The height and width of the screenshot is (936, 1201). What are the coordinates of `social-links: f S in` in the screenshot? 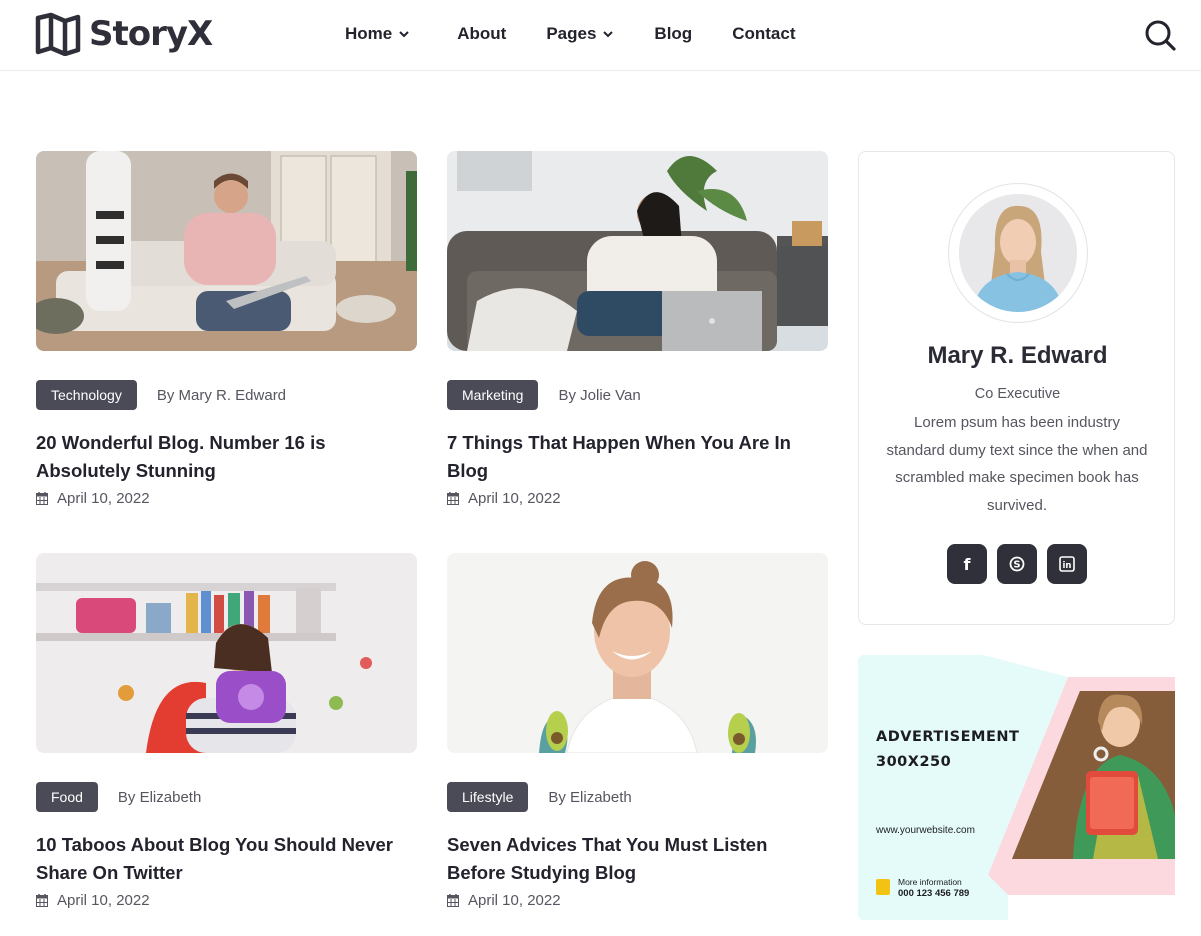 It's located at (1017, 564).